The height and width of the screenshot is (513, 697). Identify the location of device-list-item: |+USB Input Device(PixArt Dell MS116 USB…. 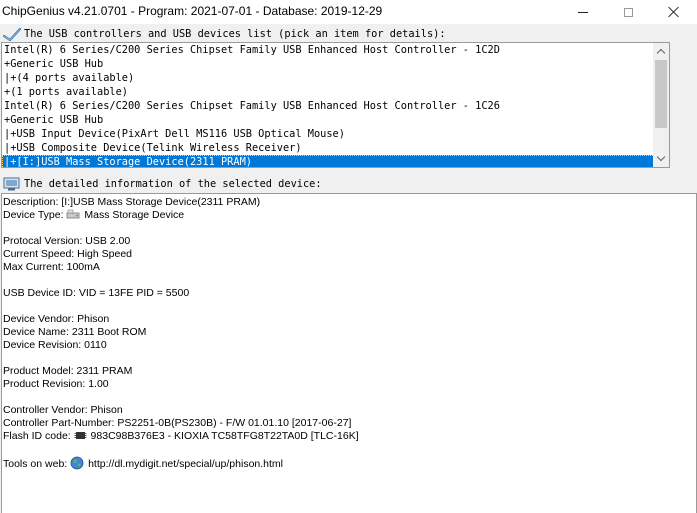
(328, 134).